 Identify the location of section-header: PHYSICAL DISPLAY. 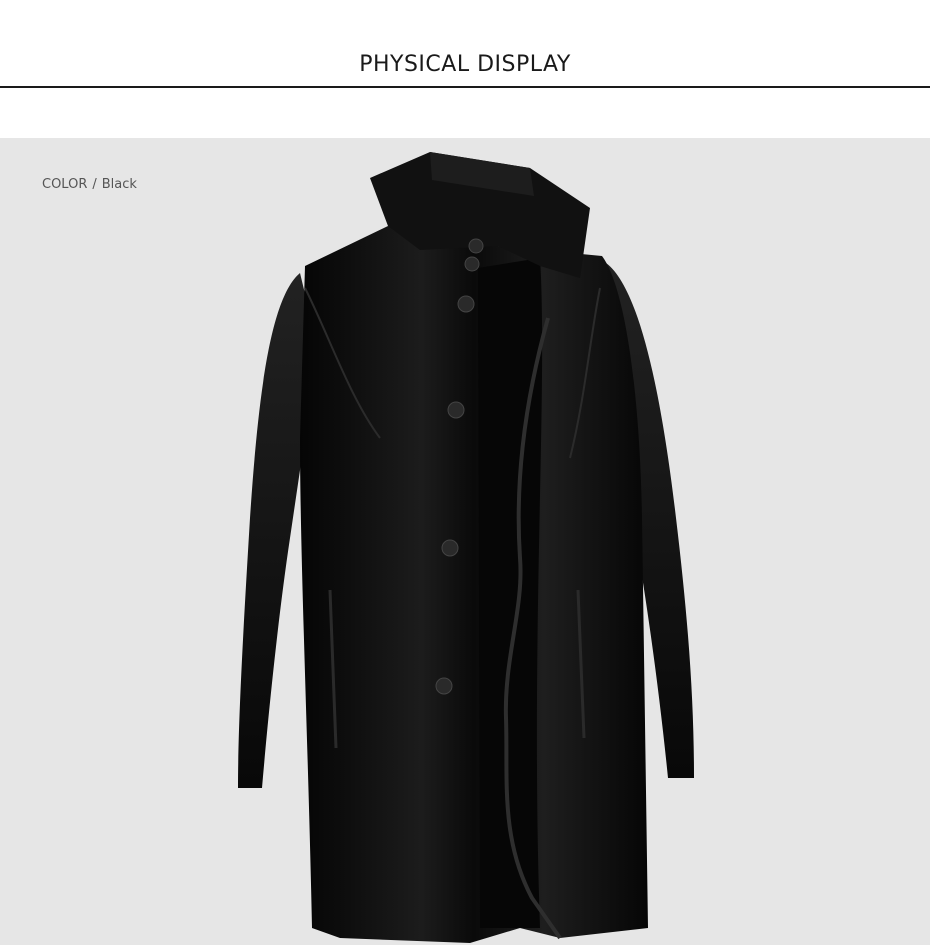
(465, 69).